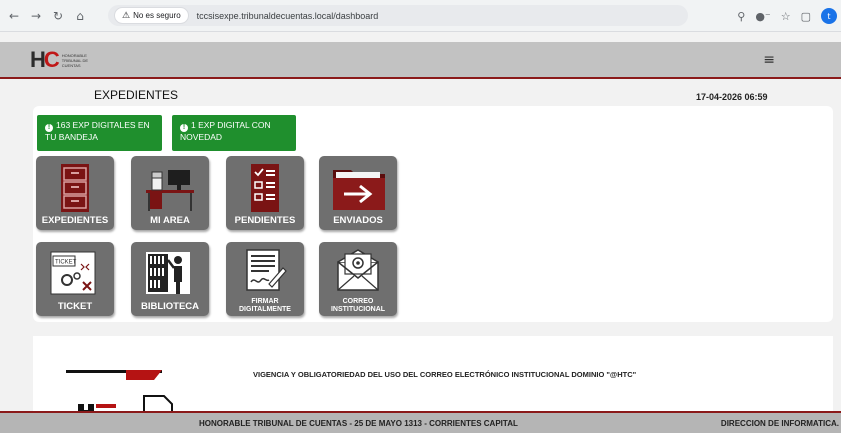 This screenshot has height=433, width=841. What do you see at coordinates (75, 306) in the screenshot?
I see `tile-label: TICKET` at bounding box center [75, 306].